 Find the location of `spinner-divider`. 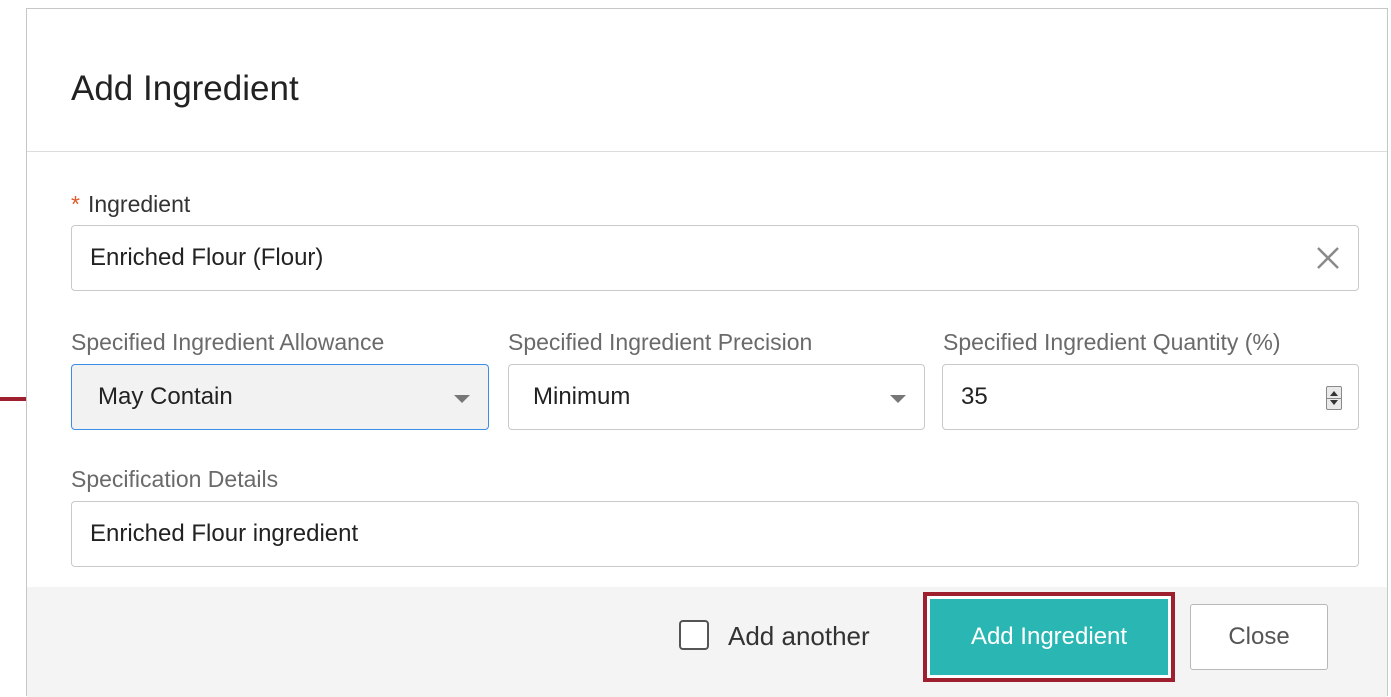

spinner-divider is located at coordinates (1334, 398).